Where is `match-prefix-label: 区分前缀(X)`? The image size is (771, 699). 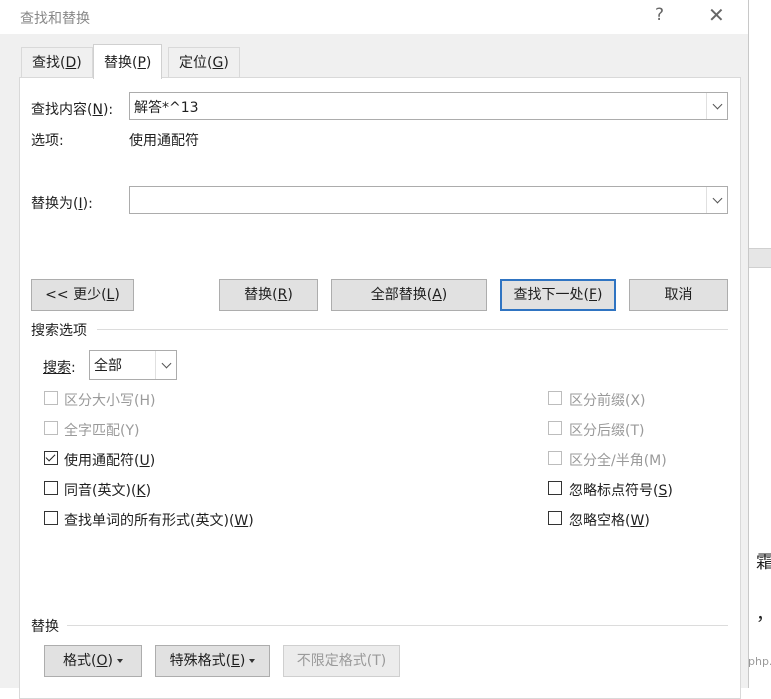
match-prefix-label: 区分前缀(X) is located at coordinates (607, 401).